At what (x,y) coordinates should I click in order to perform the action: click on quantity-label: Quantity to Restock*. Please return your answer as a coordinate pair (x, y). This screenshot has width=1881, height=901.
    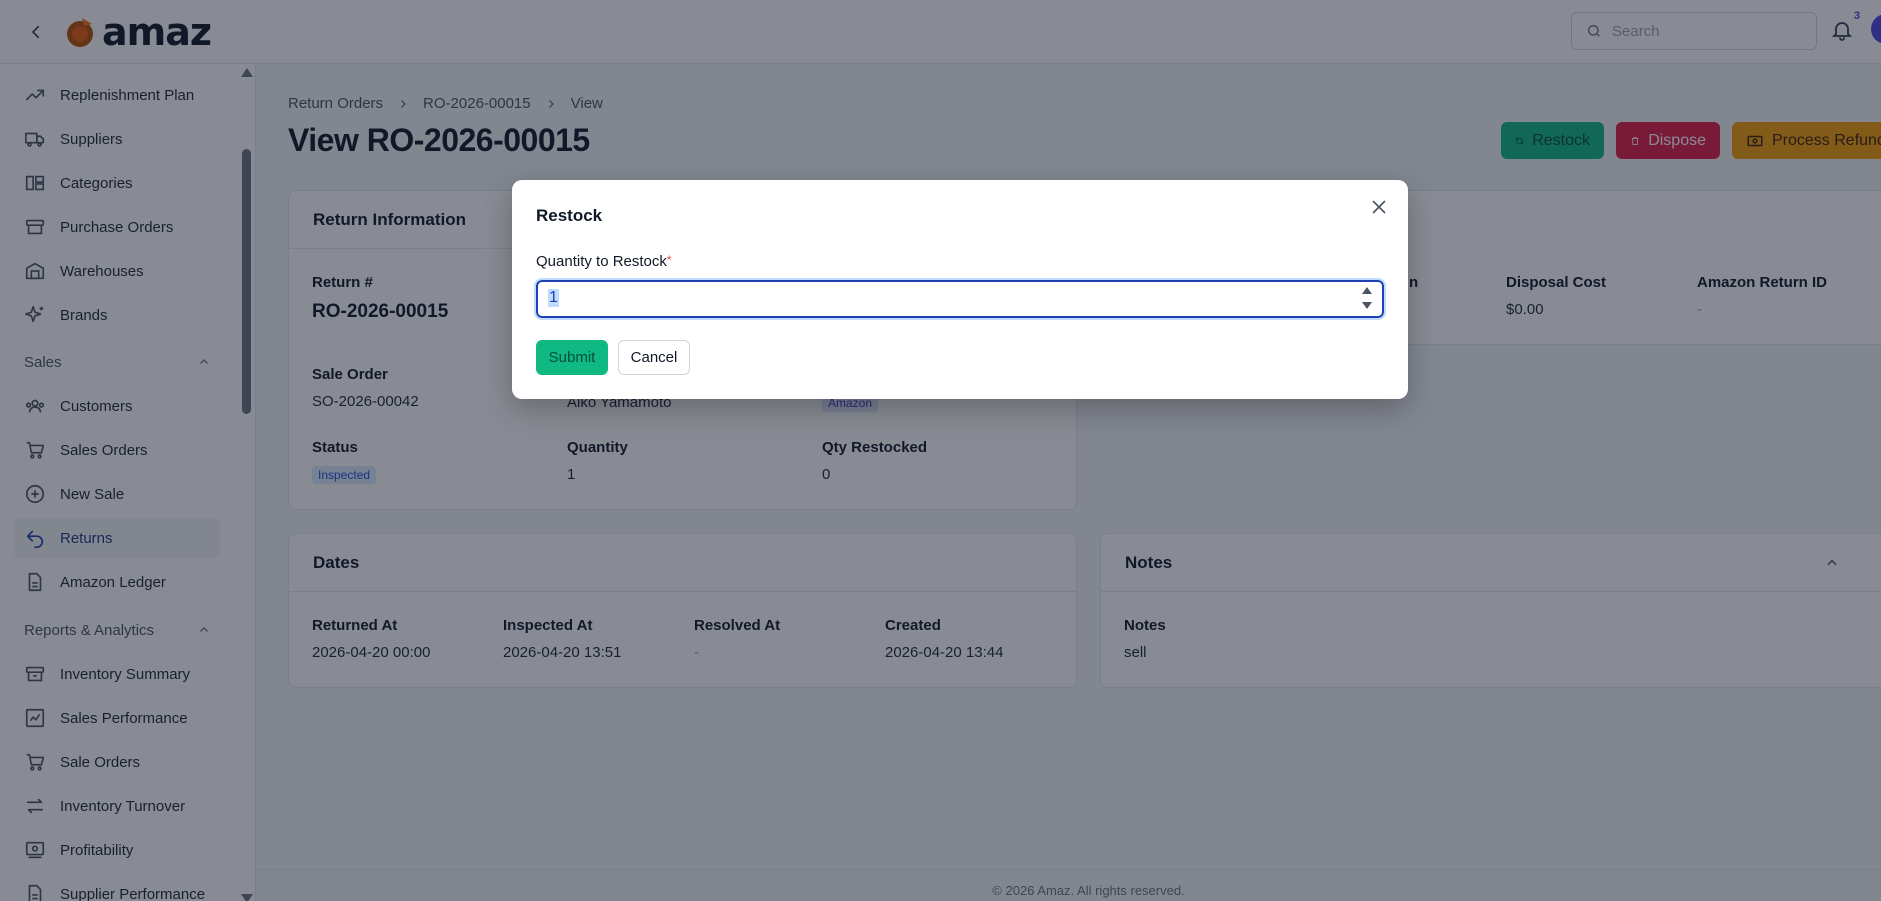
    Looking at the image, I should click on (604, 261).